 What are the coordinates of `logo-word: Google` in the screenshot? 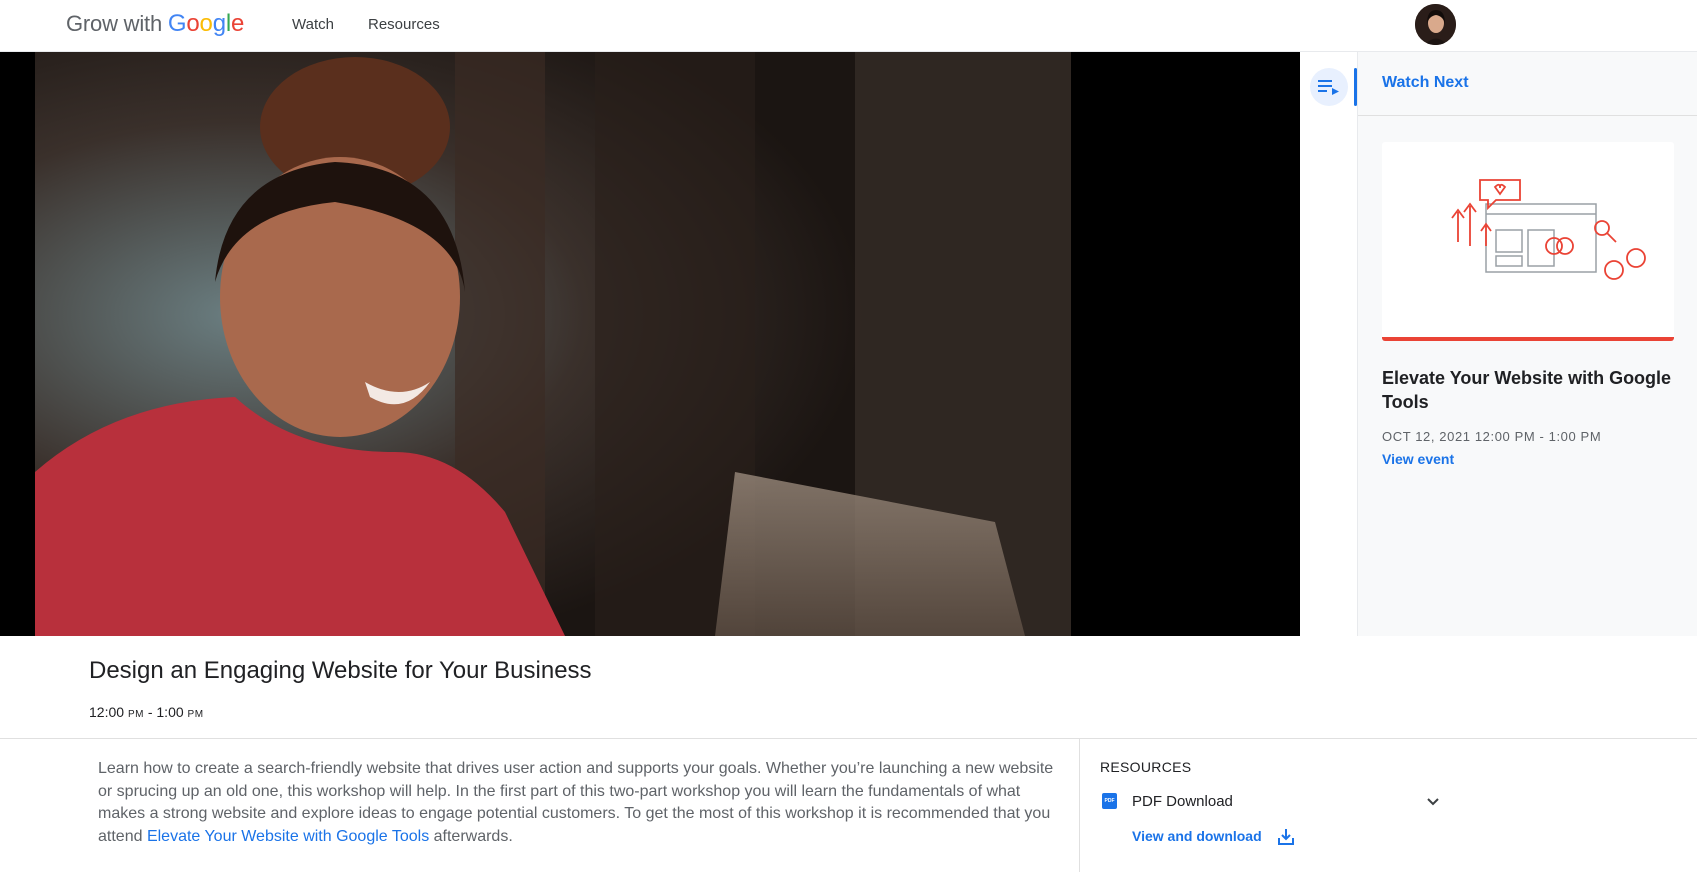 It's located at (206, 23).